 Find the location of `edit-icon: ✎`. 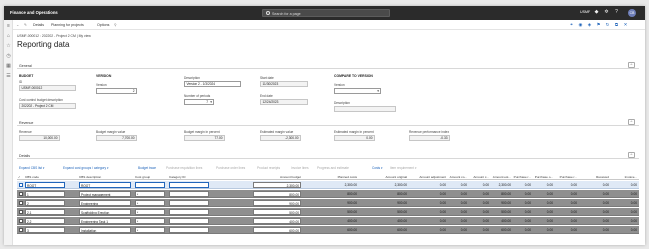

edit-icon: ✎ is located at coordinates (25, 25).